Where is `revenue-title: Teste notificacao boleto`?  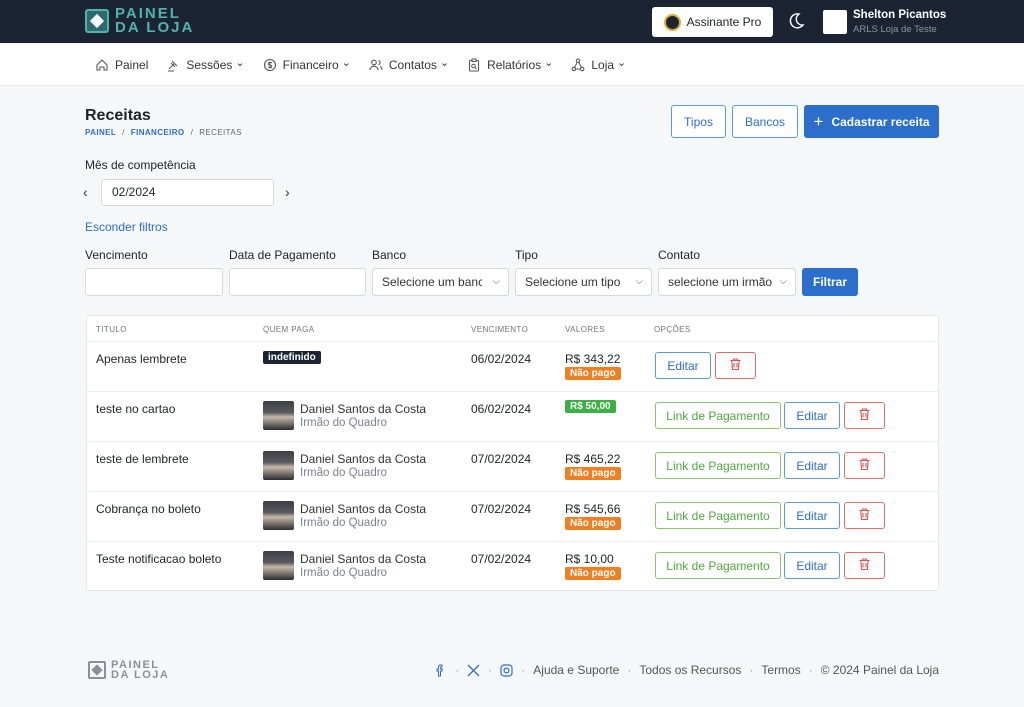
revenue-title: Teste notificacao boleto is located at coordinates (159, 559).